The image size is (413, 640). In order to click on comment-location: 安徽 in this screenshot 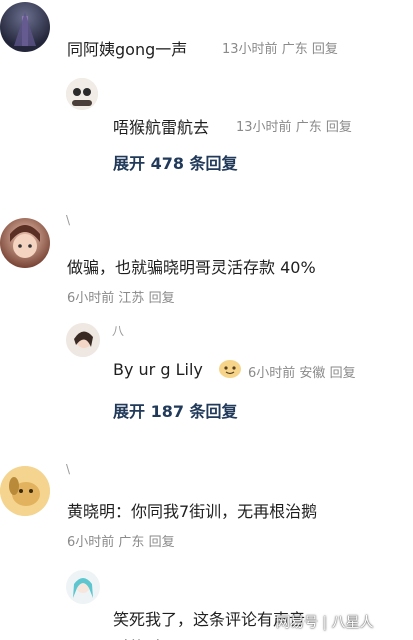, I will do `click(312, 373)`.